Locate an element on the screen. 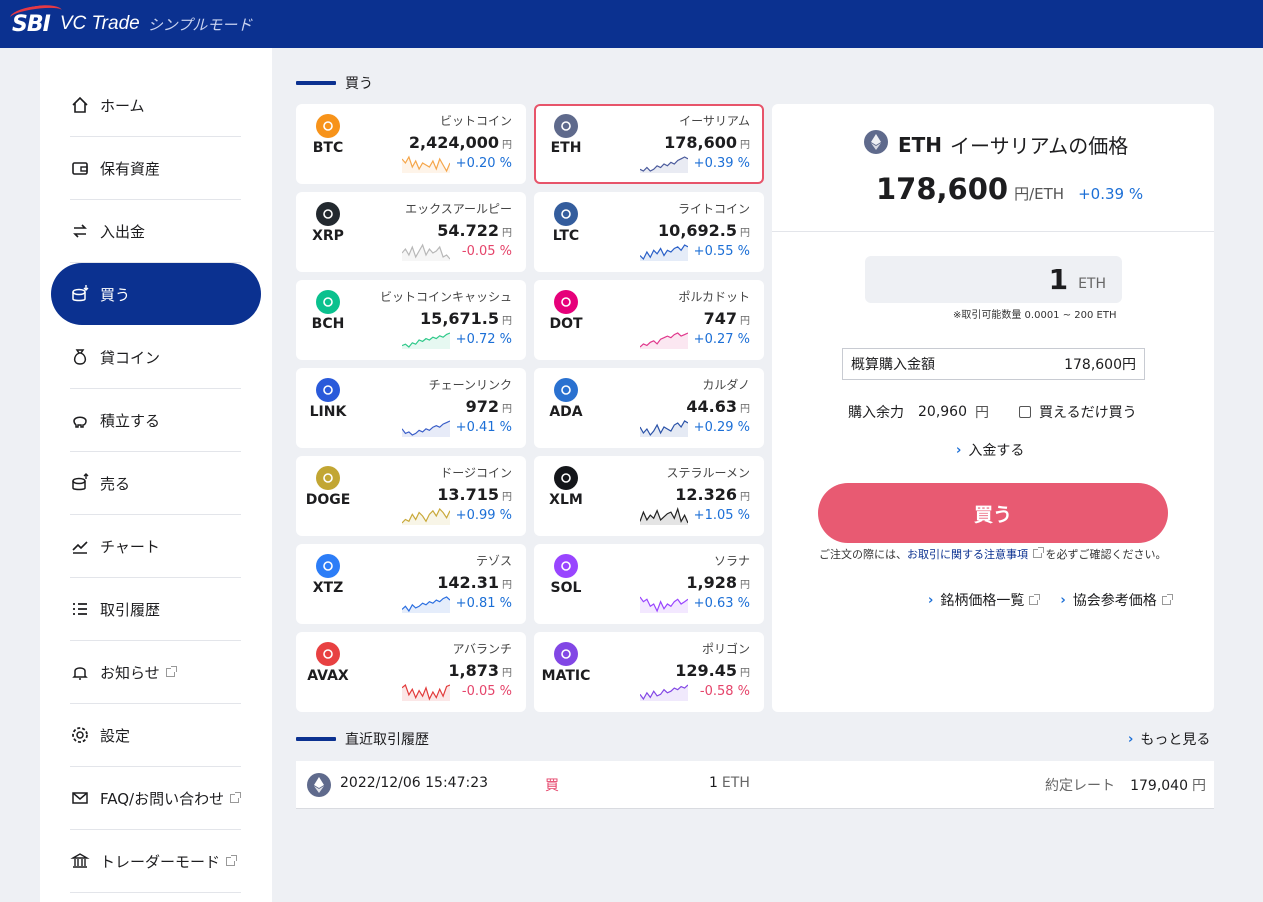 This screenshot has height=902, width=1263. balance-unit: 円 is located at coordinates (982, 413).